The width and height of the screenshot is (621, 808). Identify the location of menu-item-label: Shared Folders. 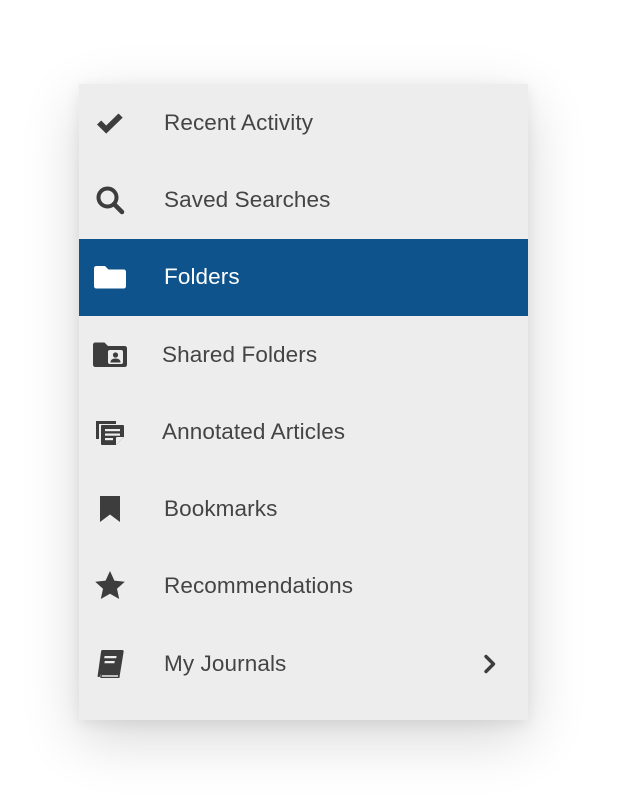
(240, 354).